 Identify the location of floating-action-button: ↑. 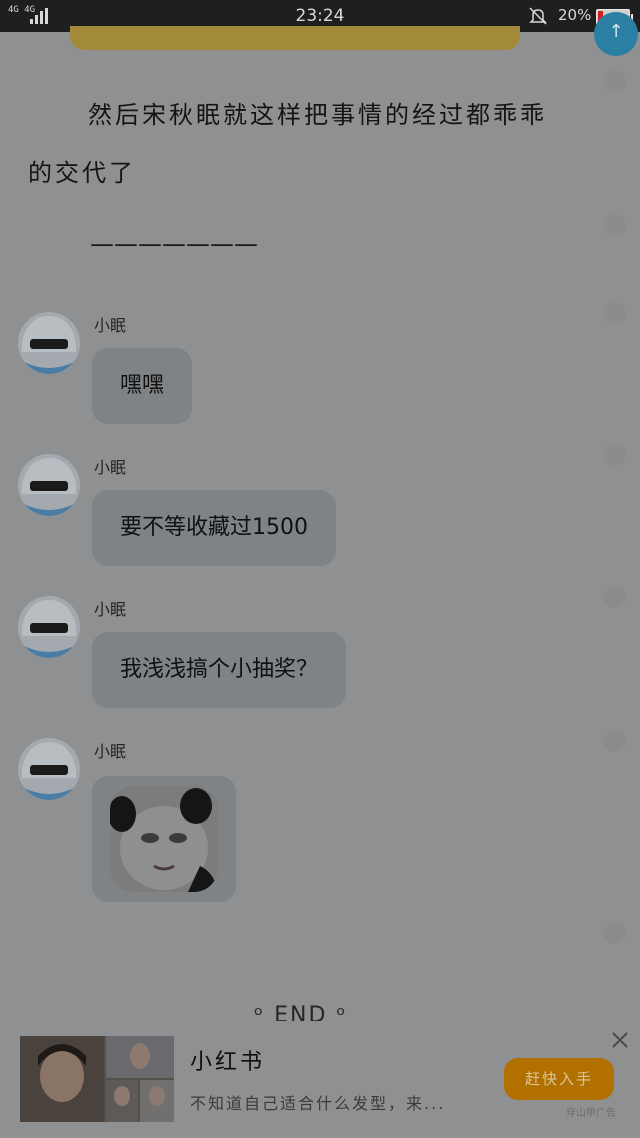
(616, 34).